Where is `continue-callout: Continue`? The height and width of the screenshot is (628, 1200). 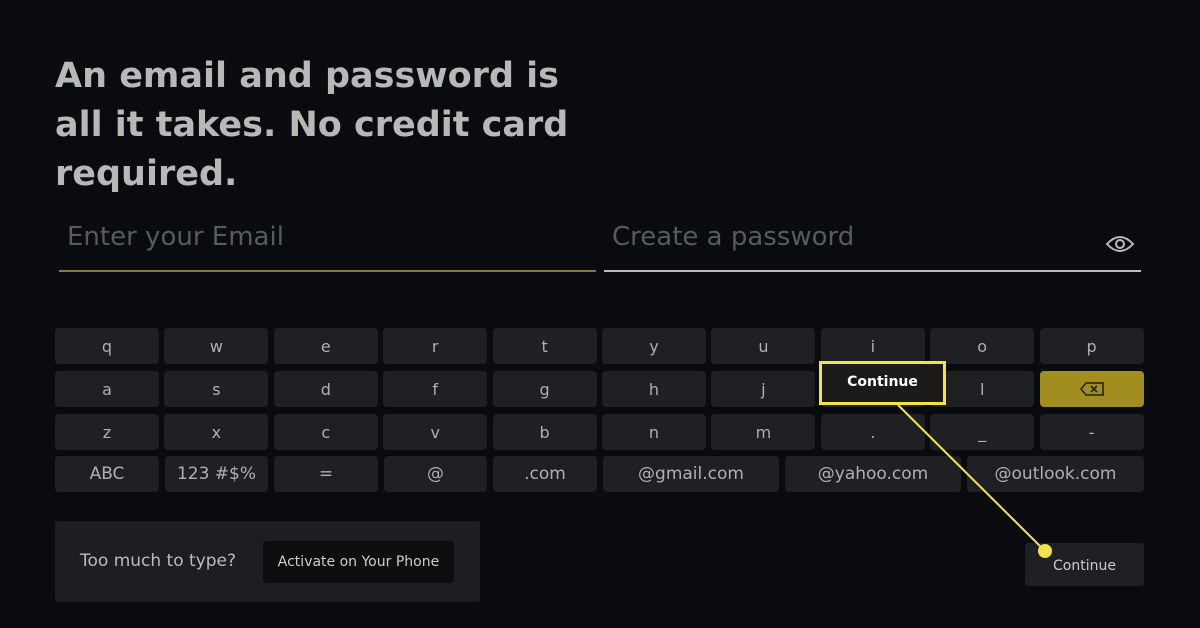
continue-callout: Continue is located at coordinates (882, 383).